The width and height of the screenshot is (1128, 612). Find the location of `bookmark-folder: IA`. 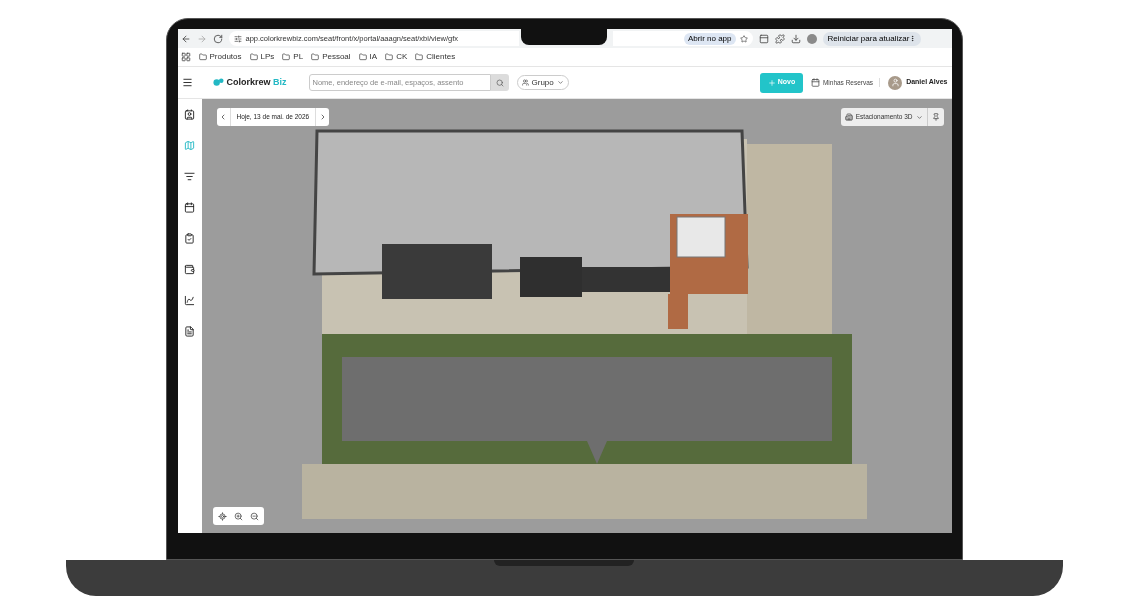

bookmark-folder: IA is located at coordinates (368, 57).